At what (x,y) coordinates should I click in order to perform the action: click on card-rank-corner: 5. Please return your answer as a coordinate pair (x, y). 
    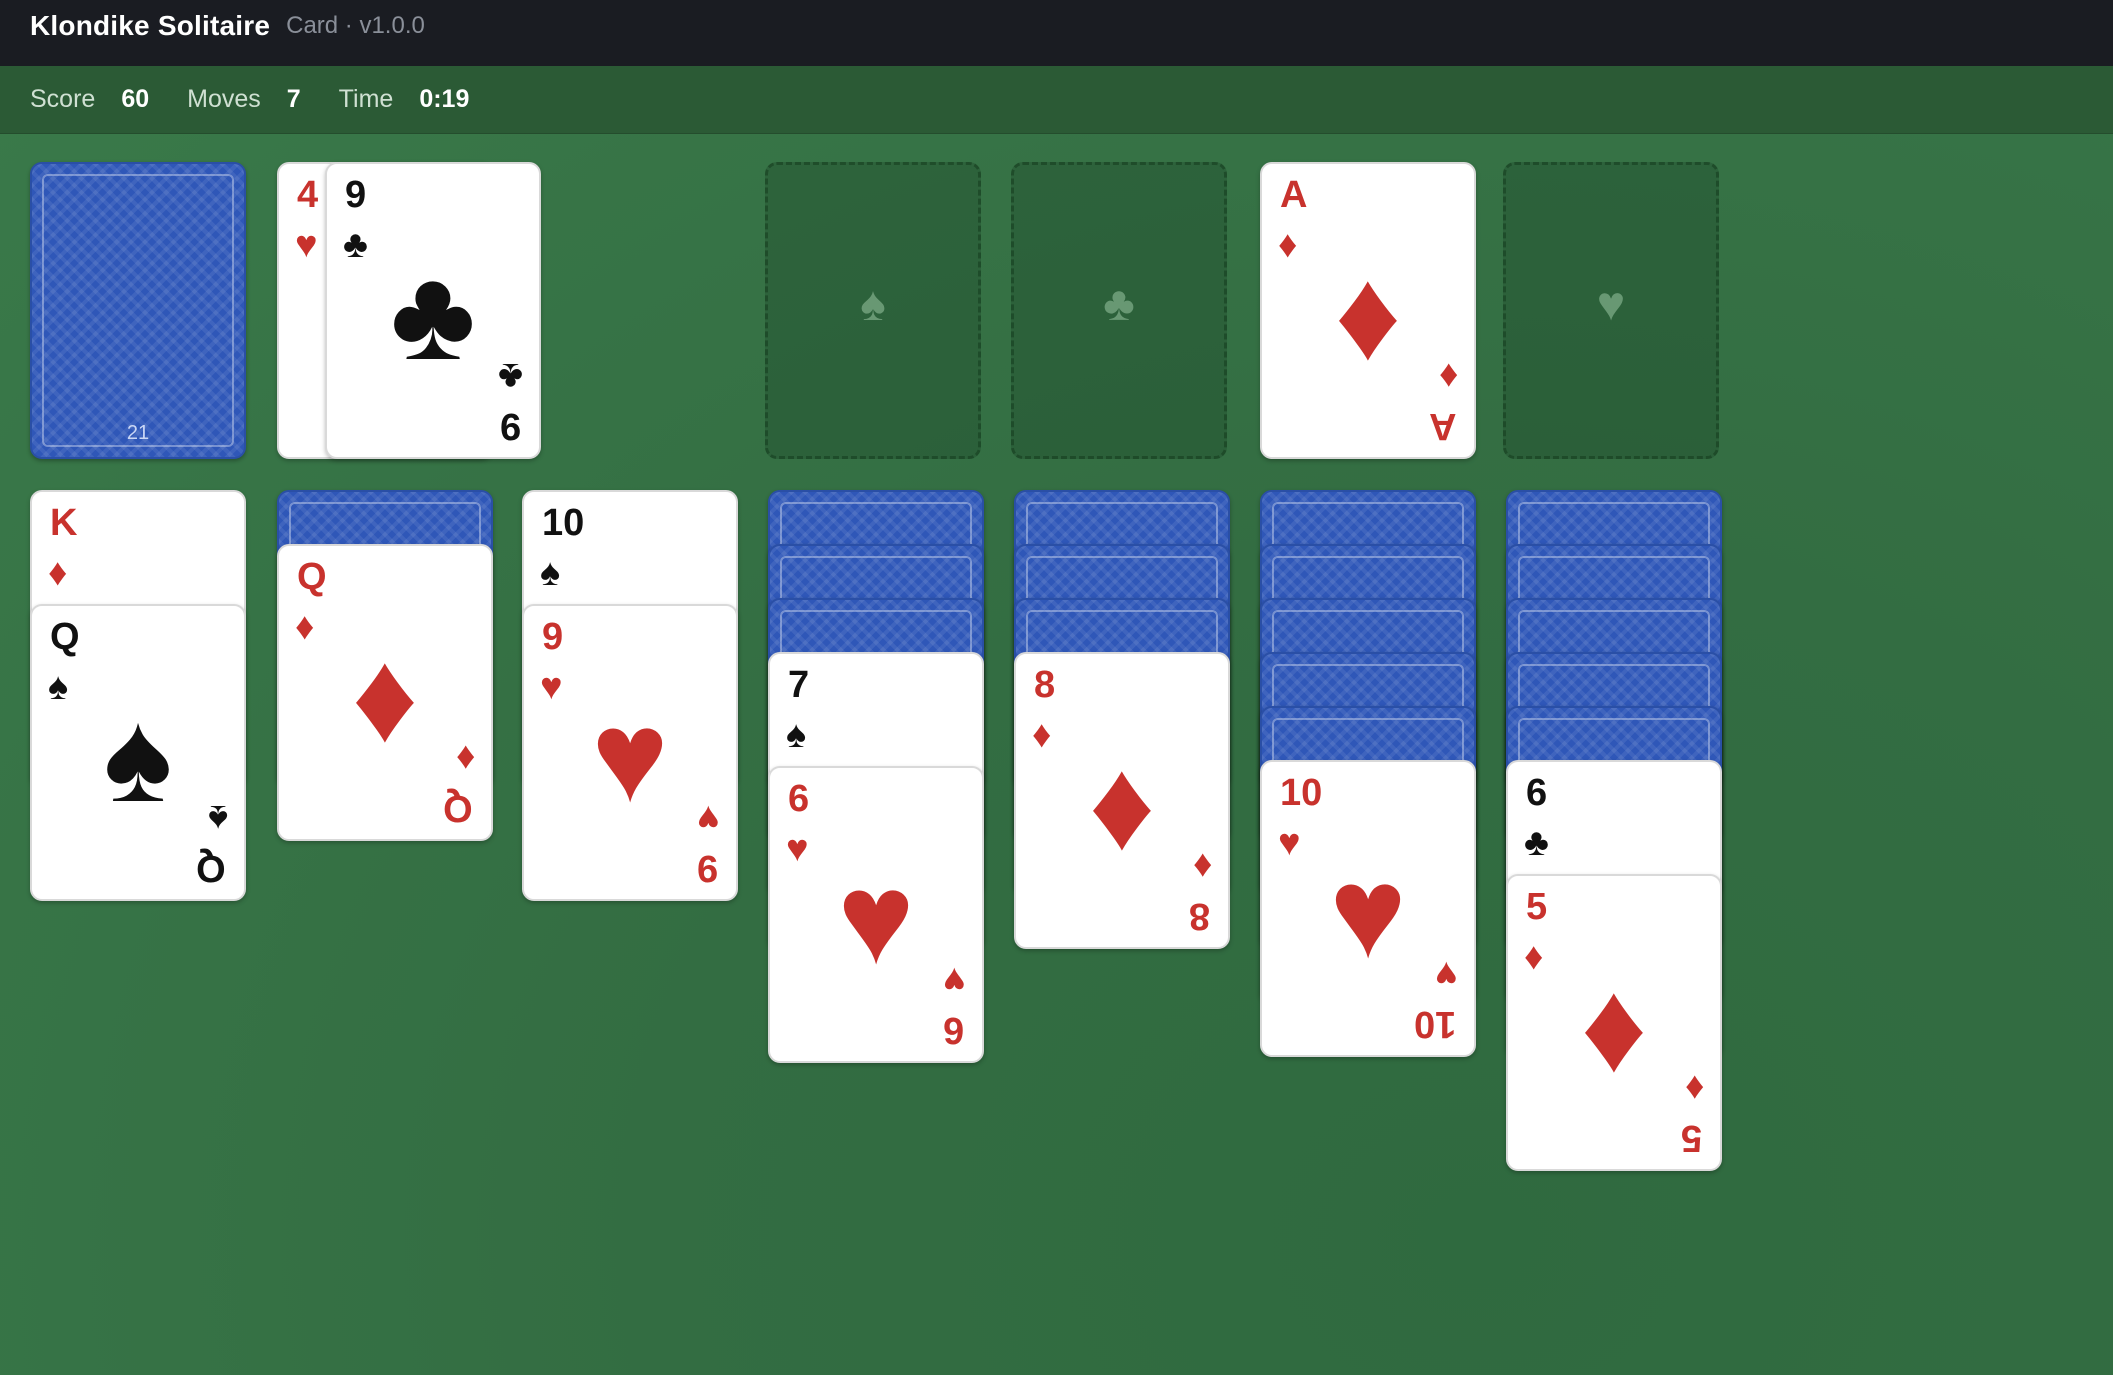
    Looking at the image, I should click on (1691, 1138).